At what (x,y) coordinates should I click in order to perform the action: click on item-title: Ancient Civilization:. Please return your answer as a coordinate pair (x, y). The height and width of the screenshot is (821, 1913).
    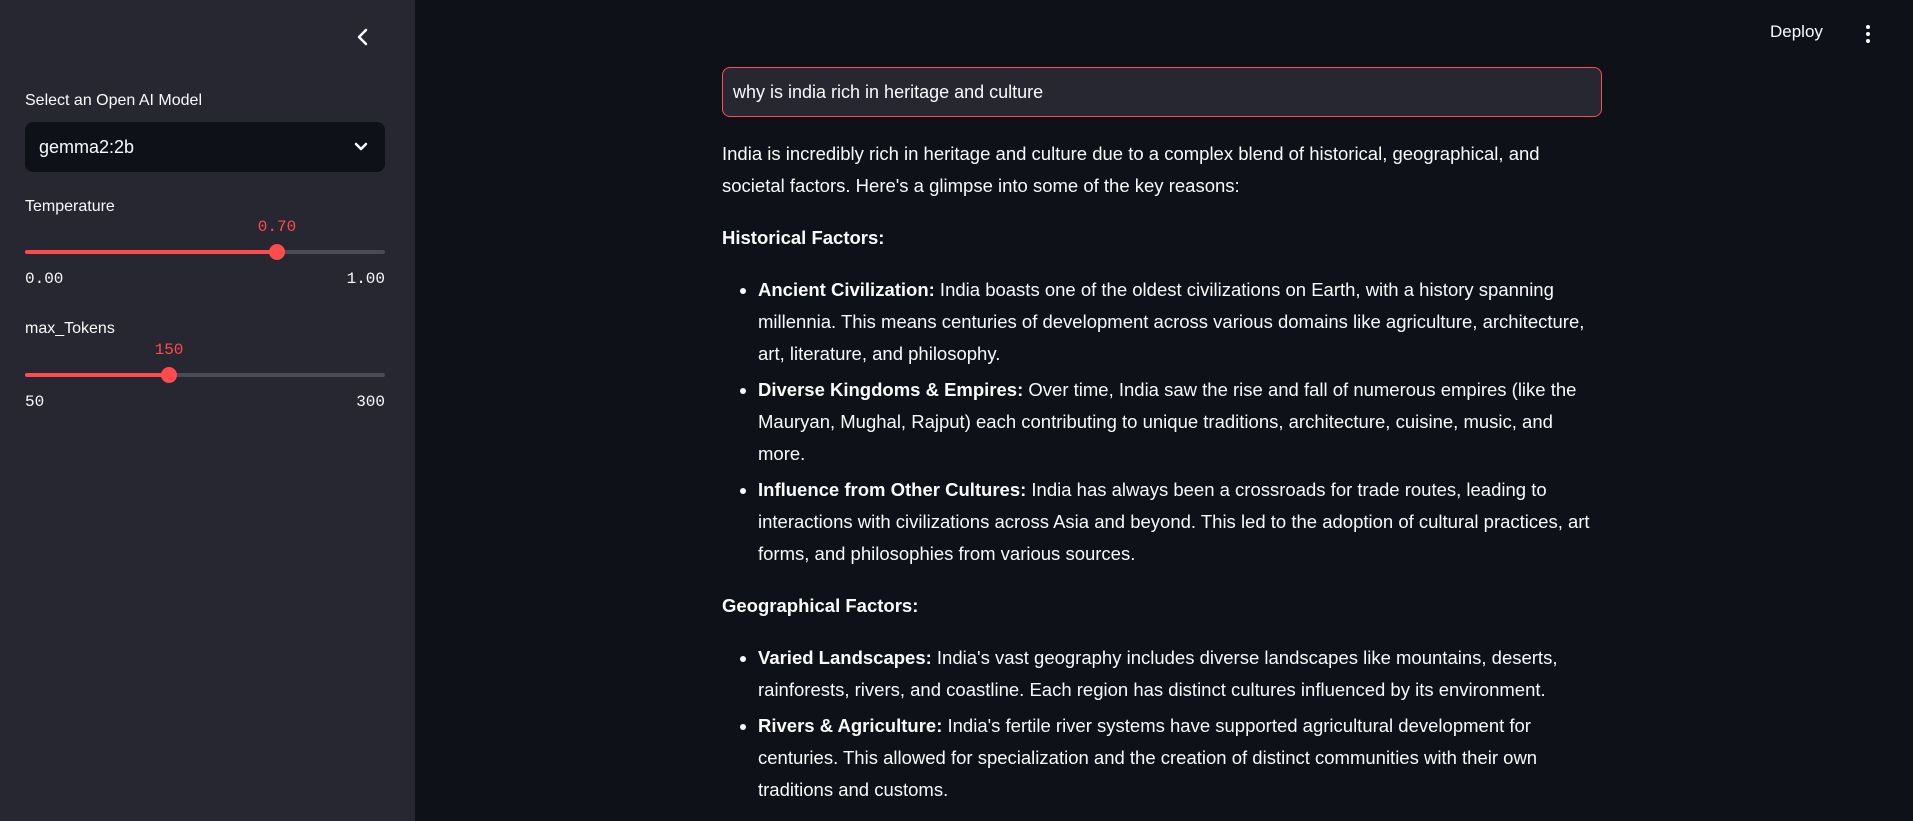
    Looking at the image, I should click on (846, 289).